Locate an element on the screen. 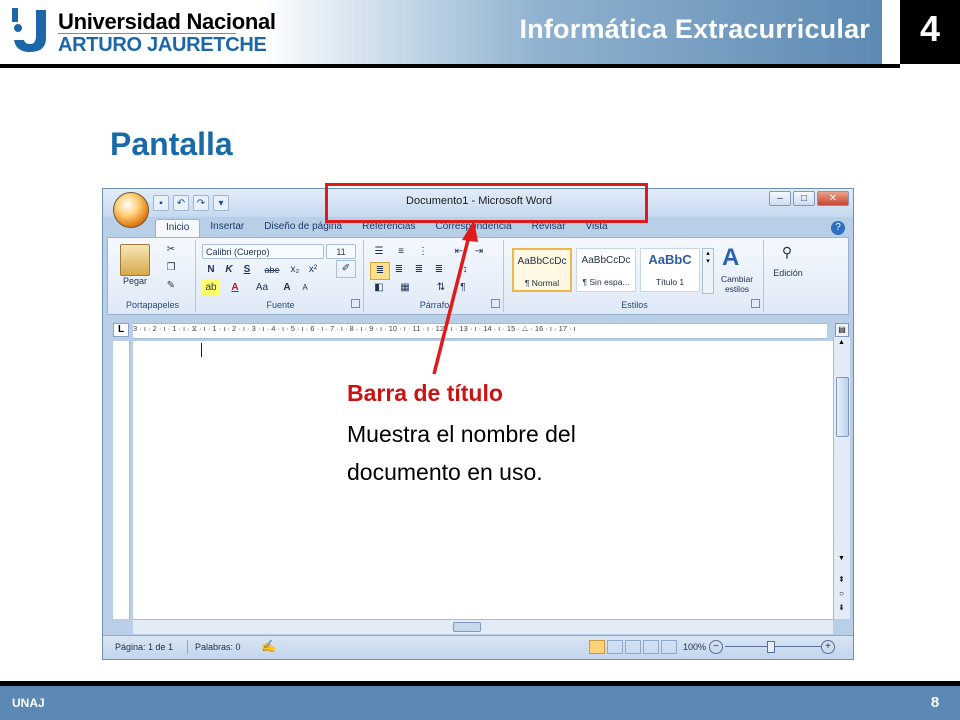 The height and width of the screenshot is (720, 960). paste-label: Pegar is located at coordinates (135, 281).